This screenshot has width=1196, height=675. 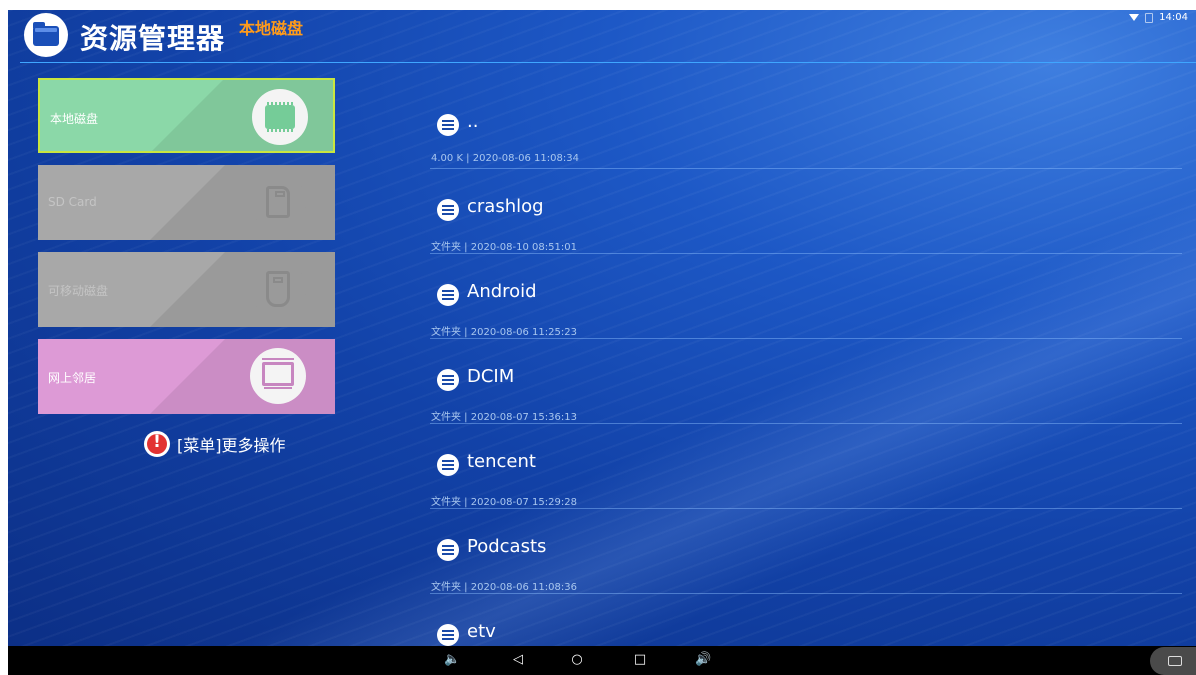 What do you see at coordinates (271, 28) in the screenshot?
I see `current-location-title: 本地磁盘` at bounding box center [271, 28].